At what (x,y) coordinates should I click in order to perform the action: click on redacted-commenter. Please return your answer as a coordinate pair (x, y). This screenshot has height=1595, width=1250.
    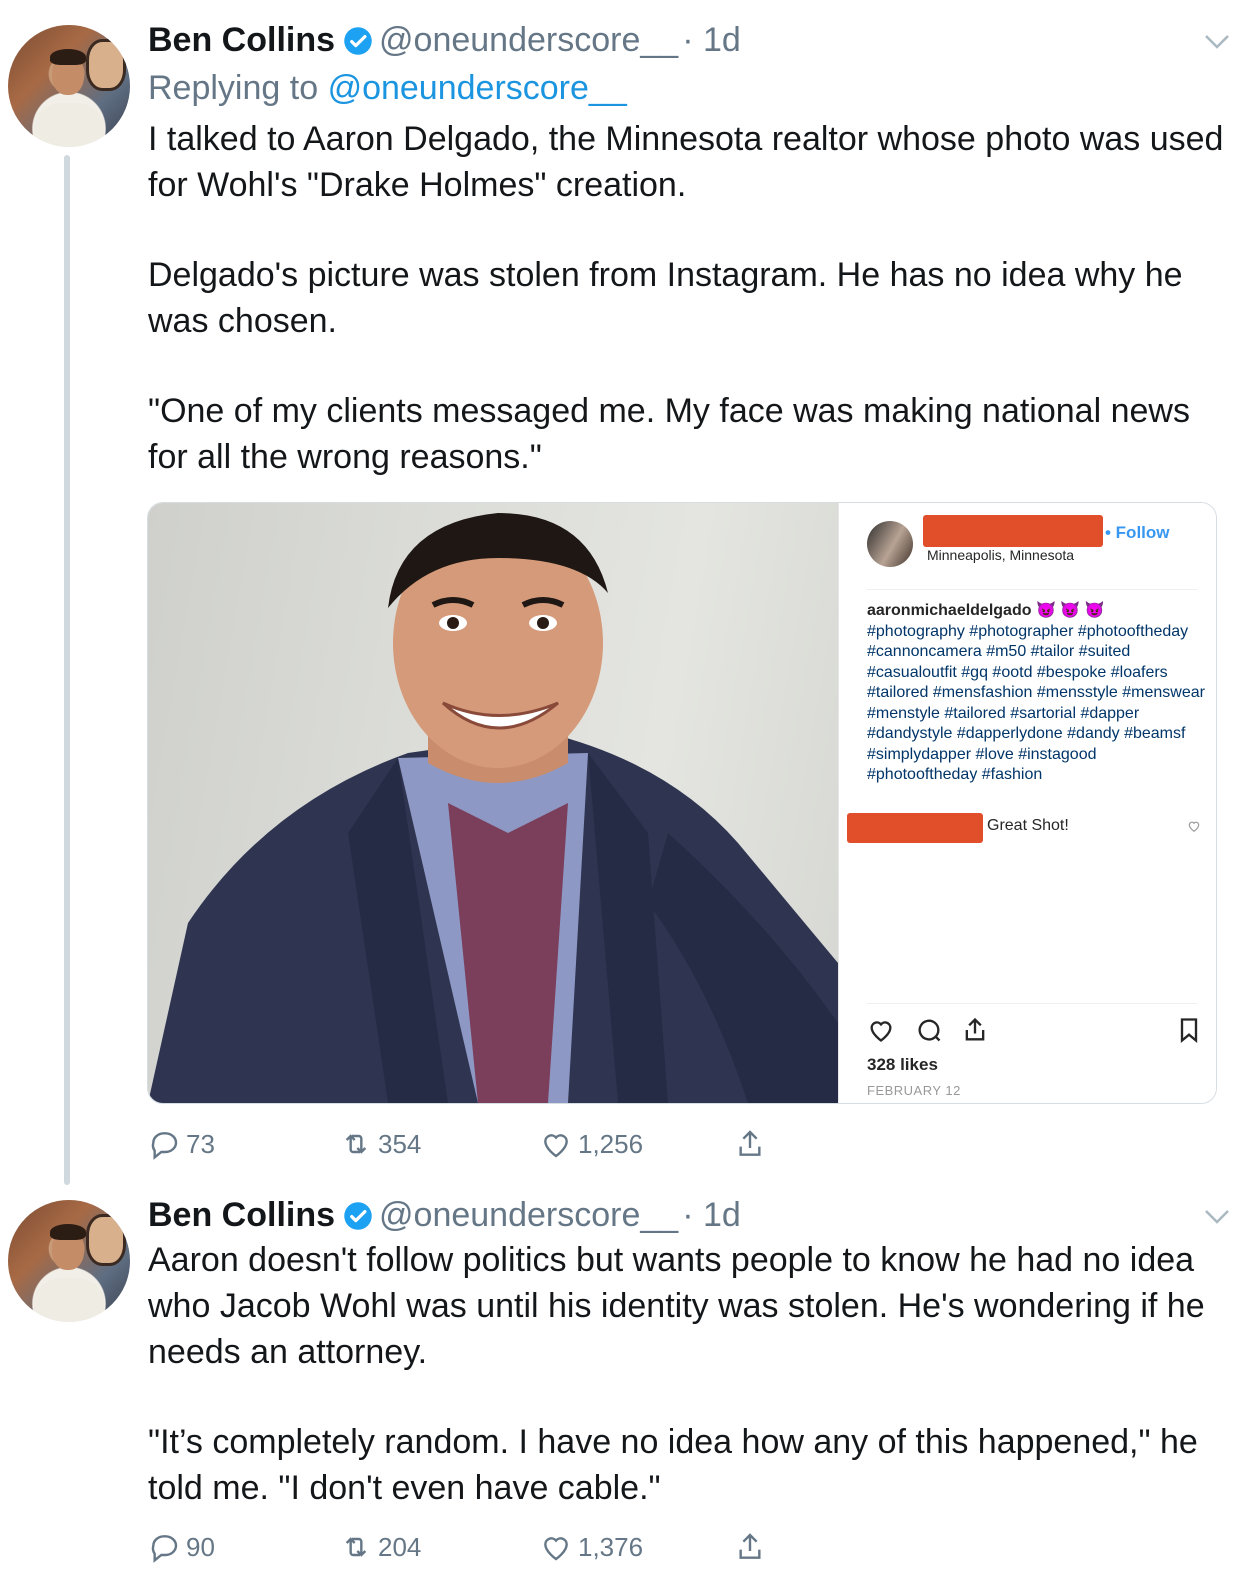
    Looking at the image, I should click on (915, 828).